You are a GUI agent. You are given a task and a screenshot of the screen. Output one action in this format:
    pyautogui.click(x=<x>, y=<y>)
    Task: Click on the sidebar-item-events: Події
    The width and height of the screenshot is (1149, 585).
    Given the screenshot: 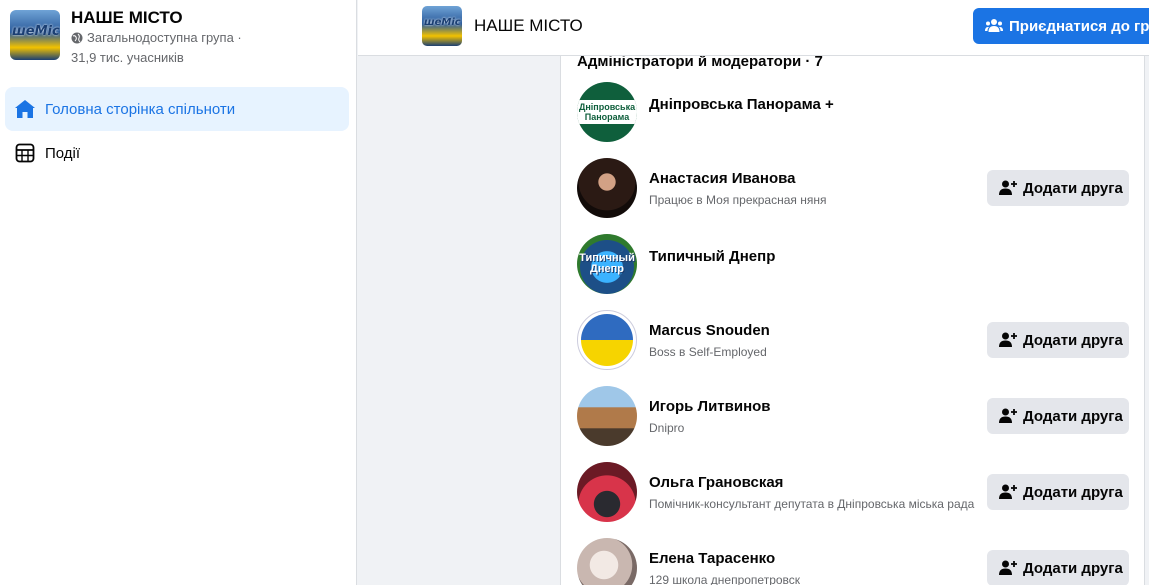 What is the action you would take?
    pyautogui.click(x=177, y=153)
    